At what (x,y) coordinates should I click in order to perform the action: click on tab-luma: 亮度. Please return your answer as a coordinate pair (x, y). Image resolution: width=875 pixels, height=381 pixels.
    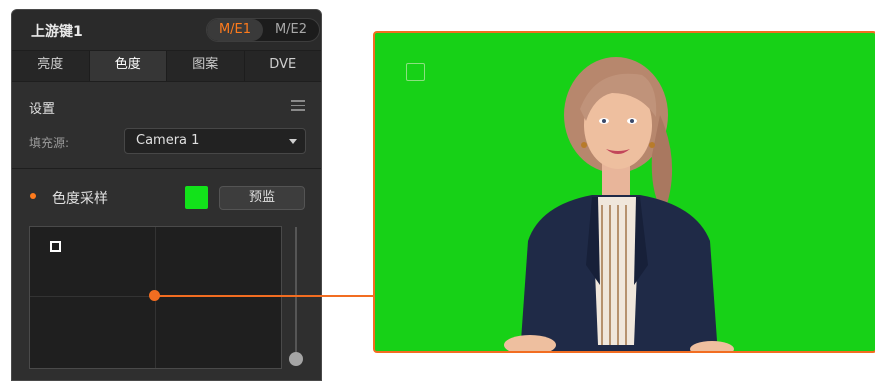
    Looking at the image, I should click on (51, 66).